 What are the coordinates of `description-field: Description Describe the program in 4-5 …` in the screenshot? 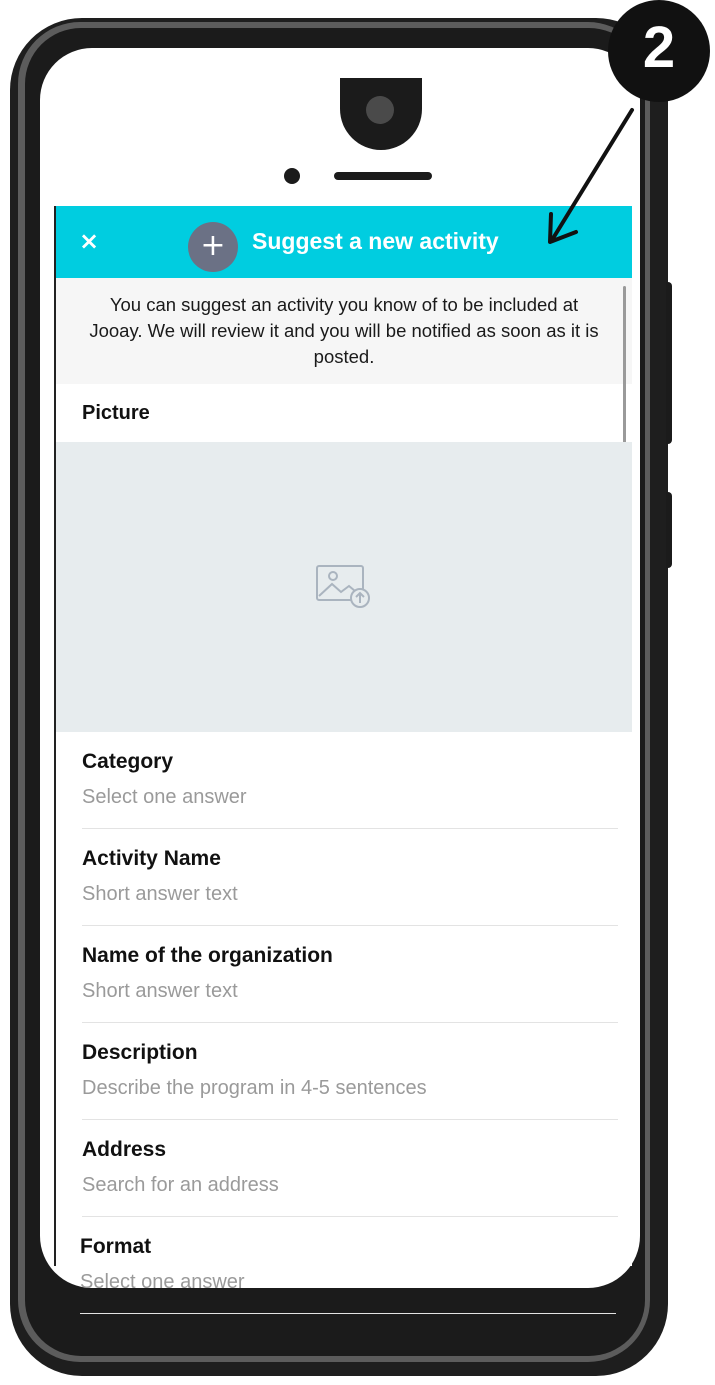 It's located at (350, 1071).